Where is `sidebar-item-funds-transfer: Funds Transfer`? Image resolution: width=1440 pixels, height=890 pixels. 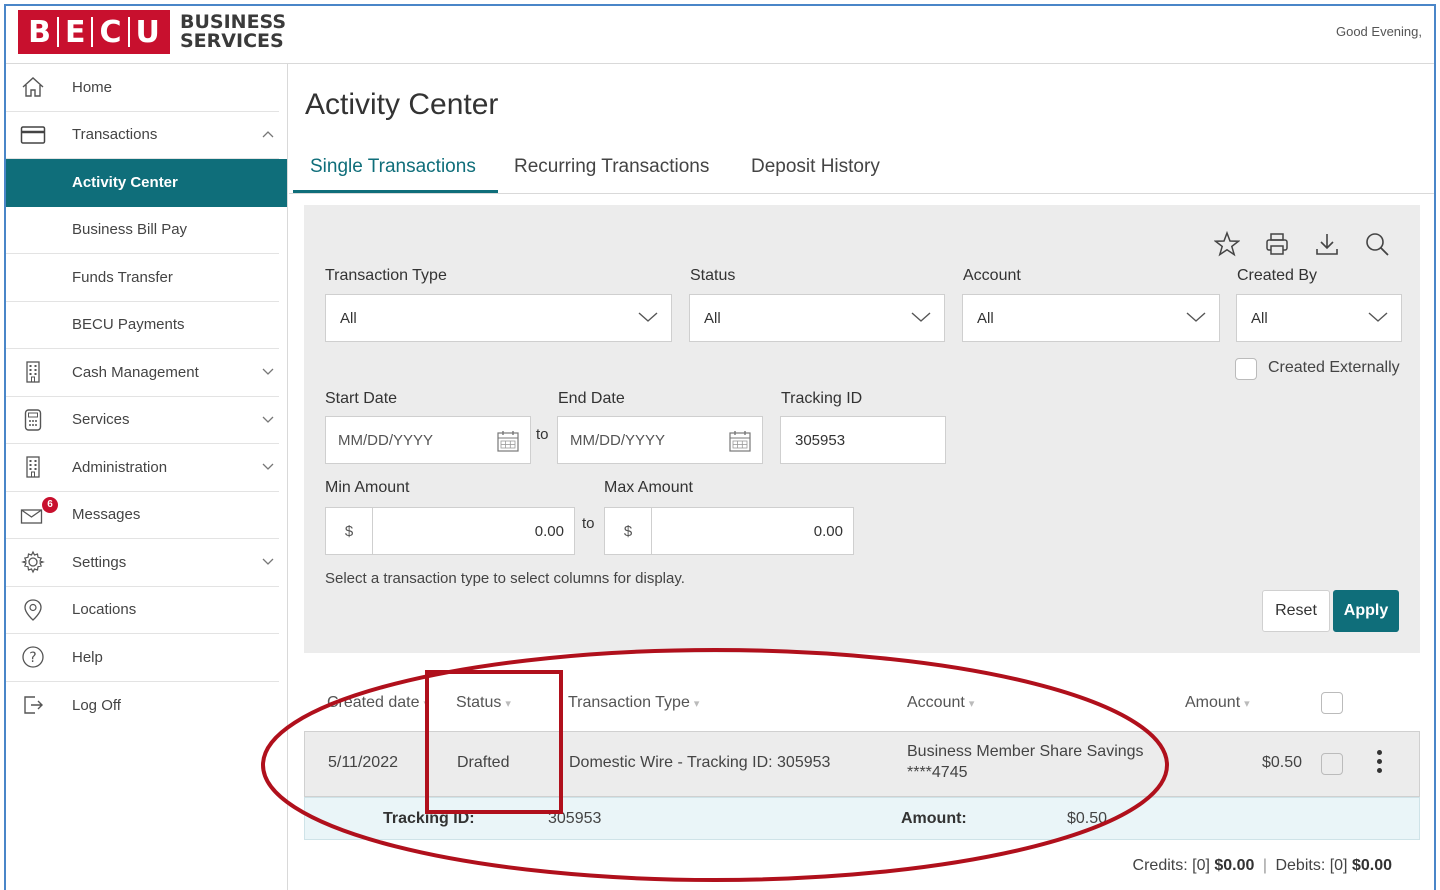
sidebar-item-funds-transfer: Funds Transfer is located at coordinates (142, 278).